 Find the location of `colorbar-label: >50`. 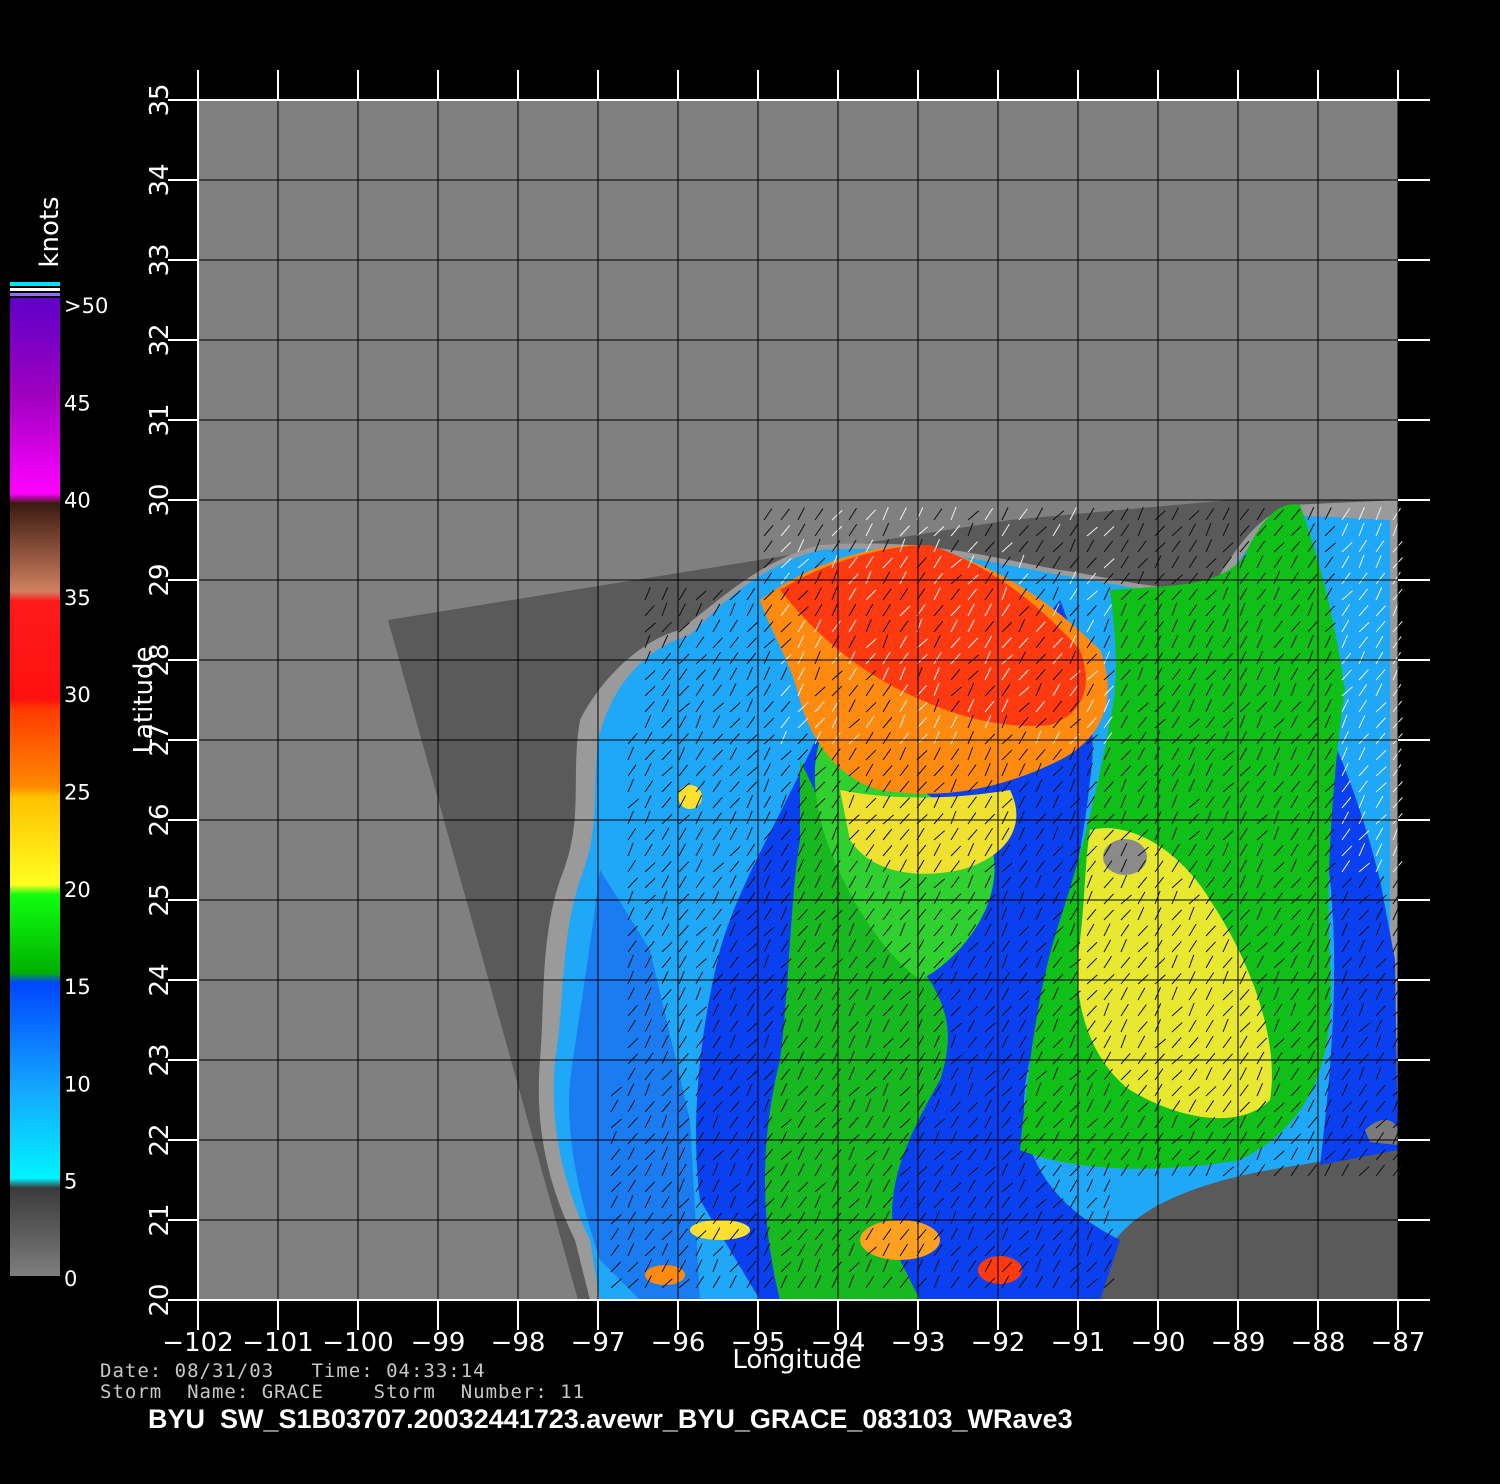

colorbar-label: >50 is located at coordinates (86, 306).